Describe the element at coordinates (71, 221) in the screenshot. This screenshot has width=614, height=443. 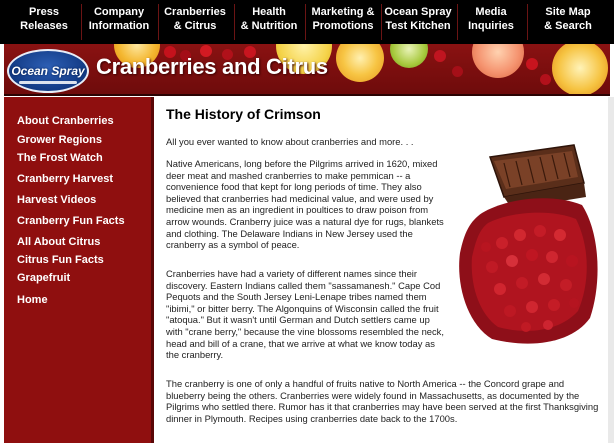
I see `sidebar-item-cranberry-fun-facts: Cranberry Fun Facts` at that location.